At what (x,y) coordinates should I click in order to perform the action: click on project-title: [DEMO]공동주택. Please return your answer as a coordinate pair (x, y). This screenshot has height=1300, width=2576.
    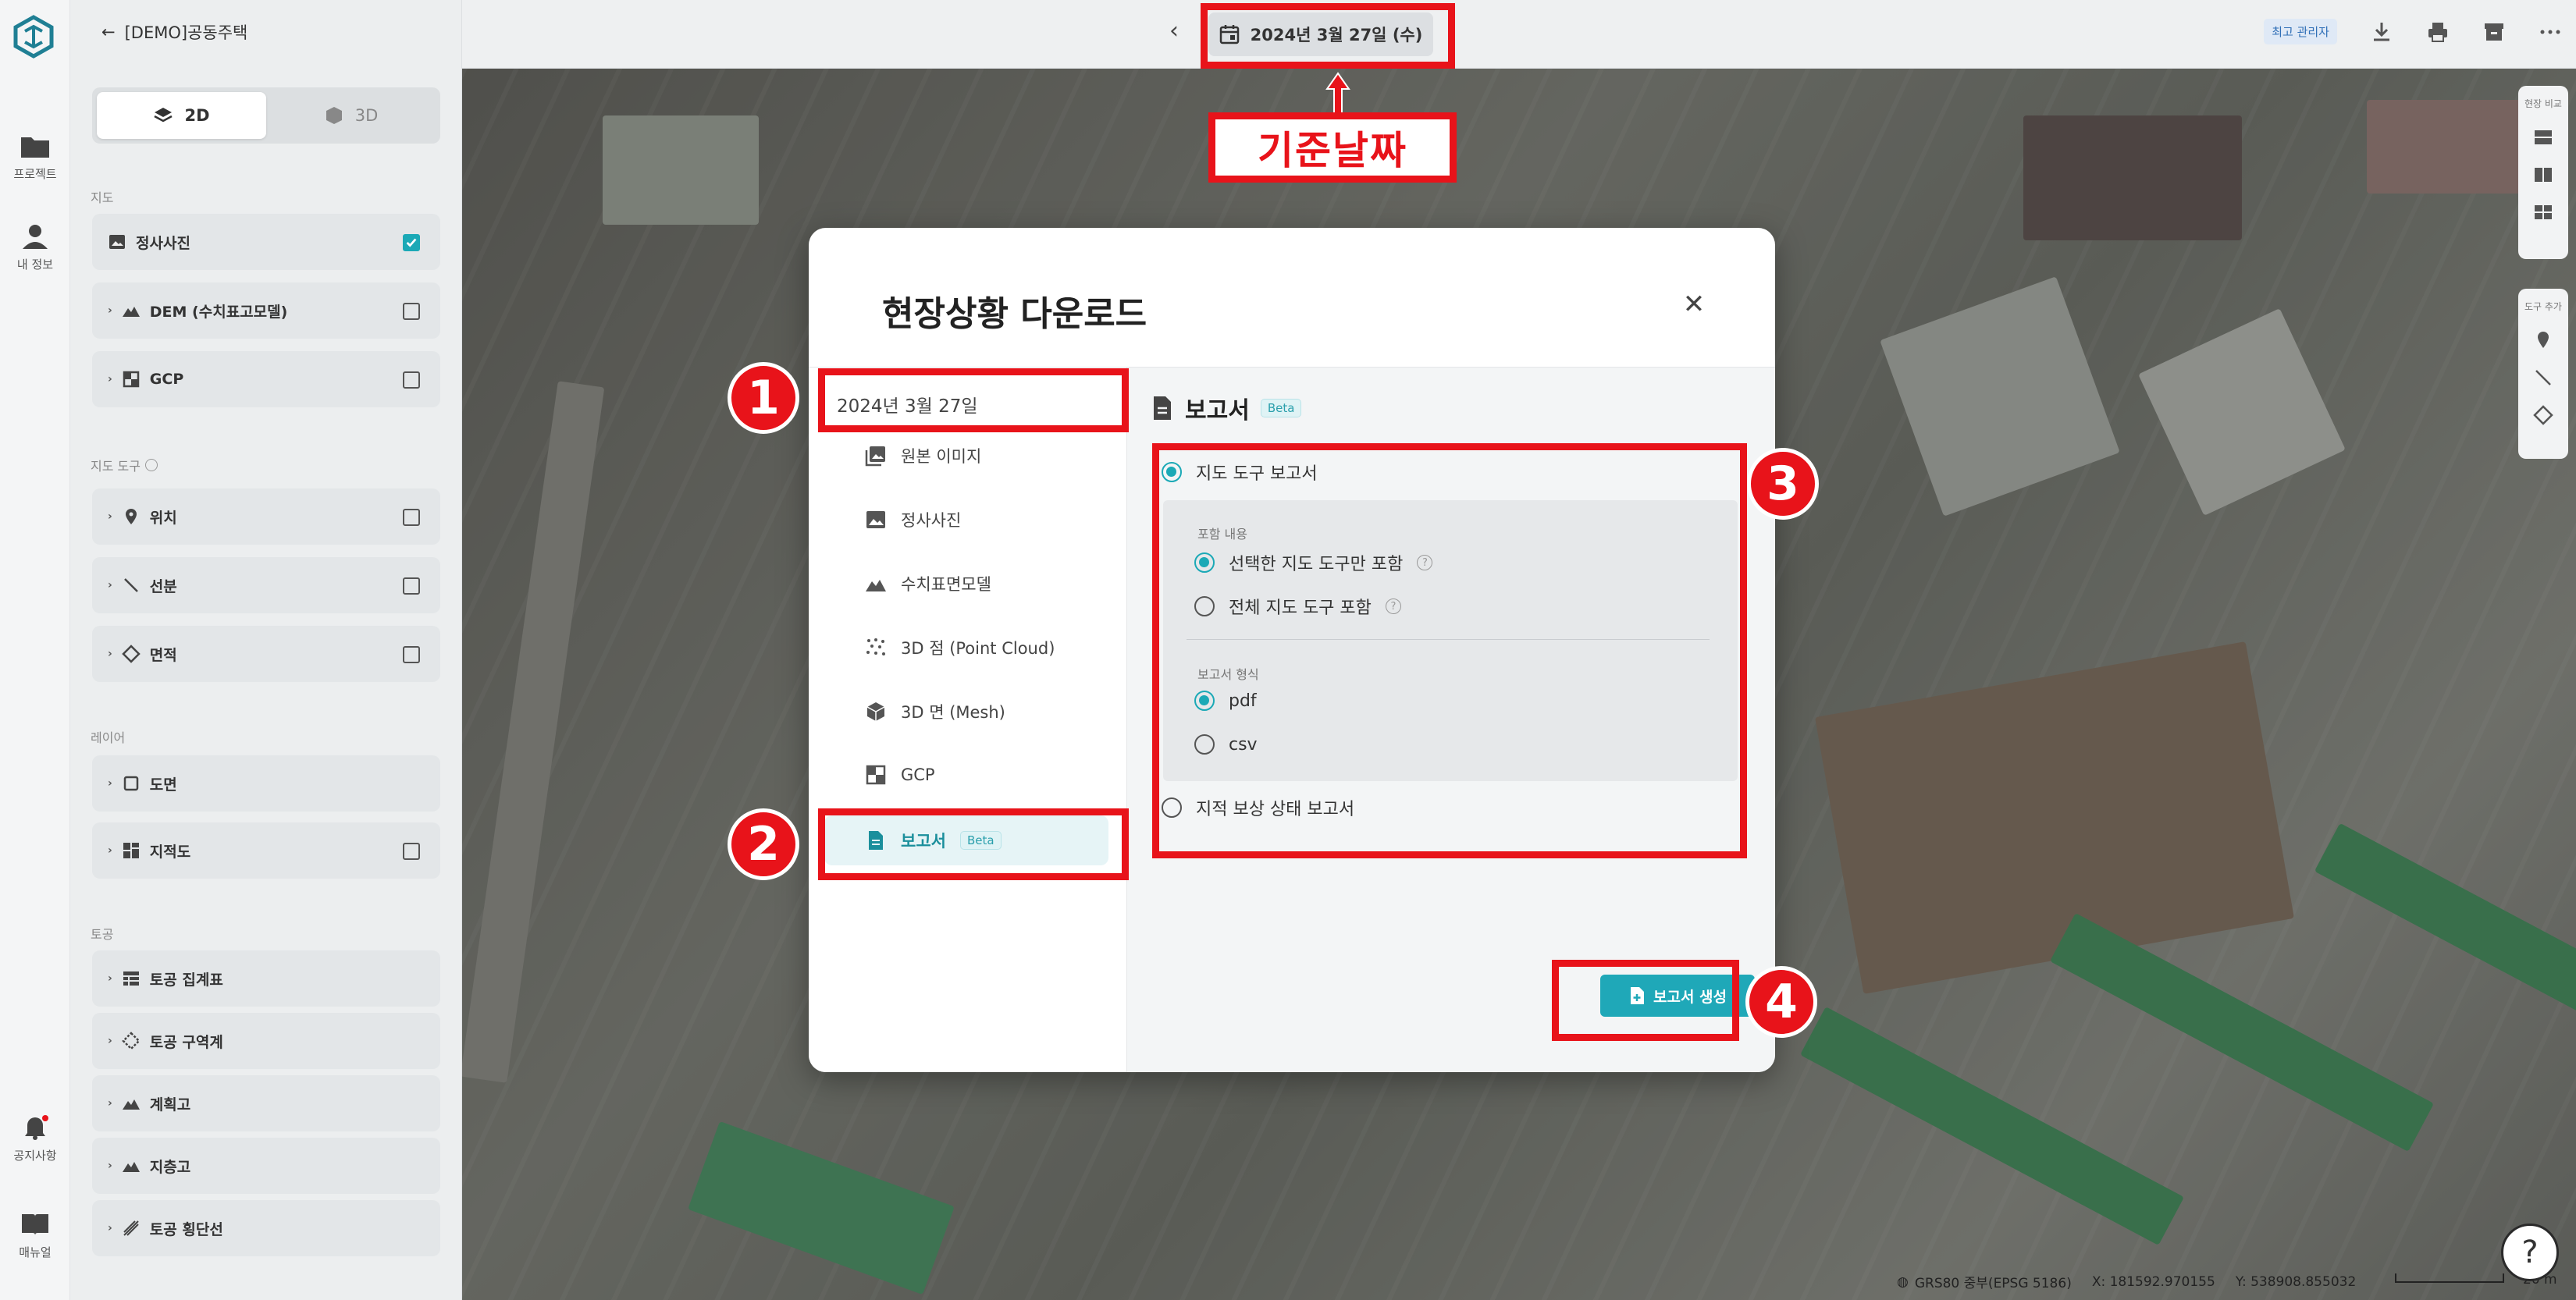
    Looking at the image, I should click on (186, 32).